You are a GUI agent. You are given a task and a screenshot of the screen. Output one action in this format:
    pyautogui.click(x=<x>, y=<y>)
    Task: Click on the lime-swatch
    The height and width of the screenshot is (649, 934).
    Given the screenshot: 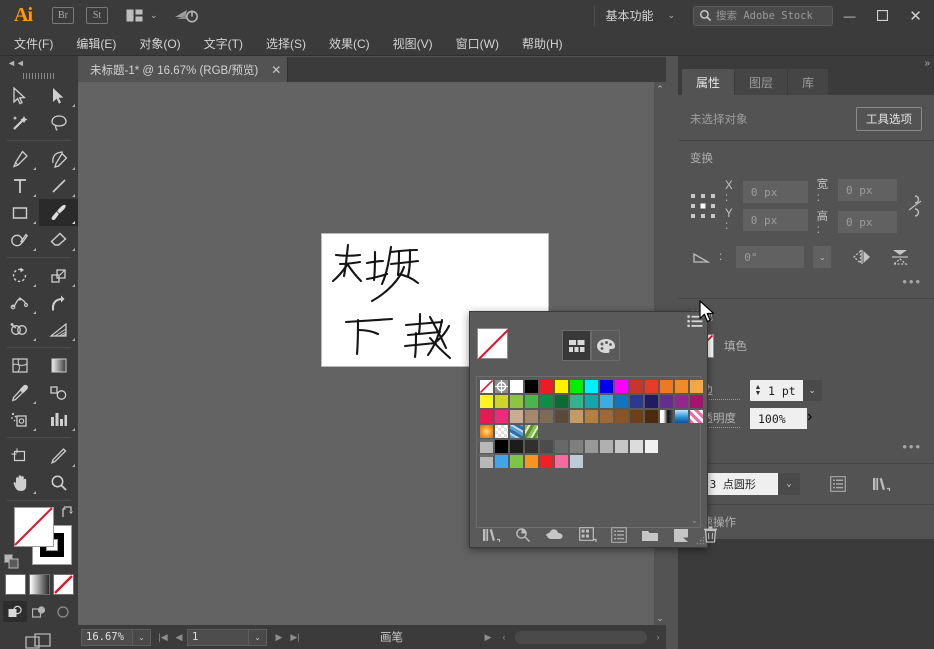 What is the action you would take?
    pyautogui.click(x=516, y=401)
    